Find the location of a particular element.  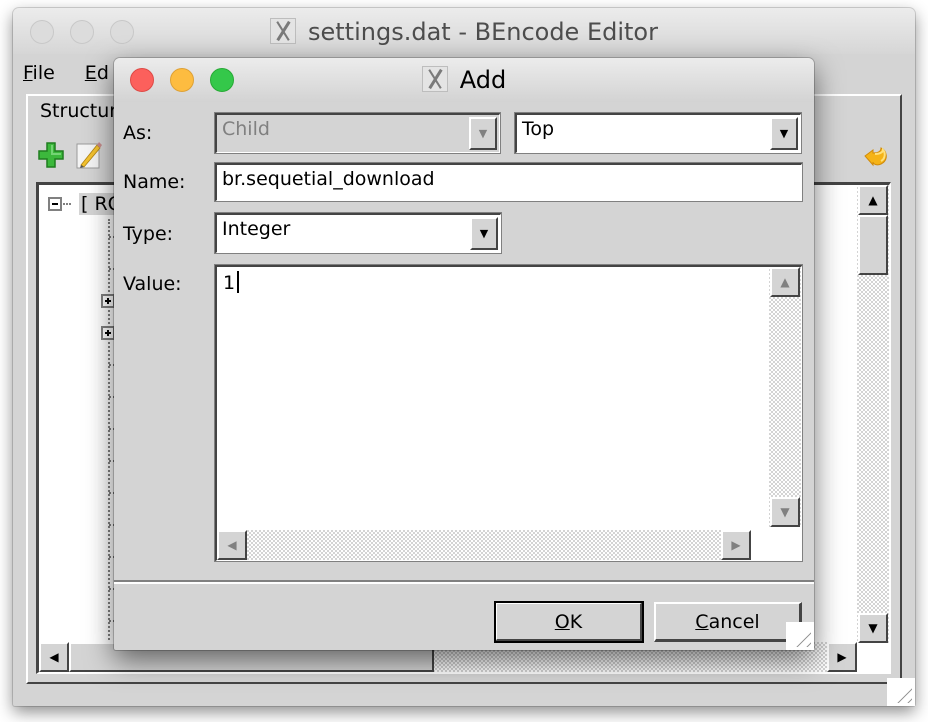

menu-edit: Ed is located at coordinates (97, 73).